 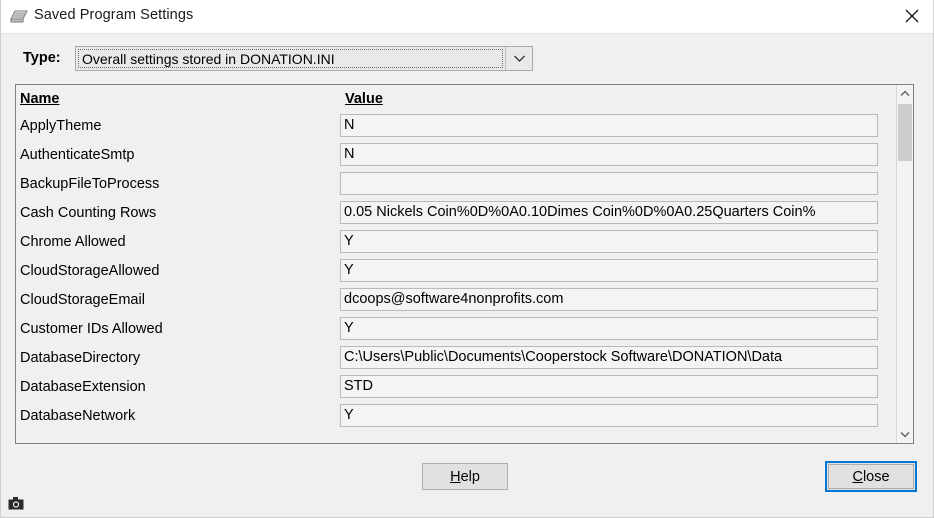 I want to click on type-combobox: Overall settings stored in DONATION.INI, so click(x=304, y=58).